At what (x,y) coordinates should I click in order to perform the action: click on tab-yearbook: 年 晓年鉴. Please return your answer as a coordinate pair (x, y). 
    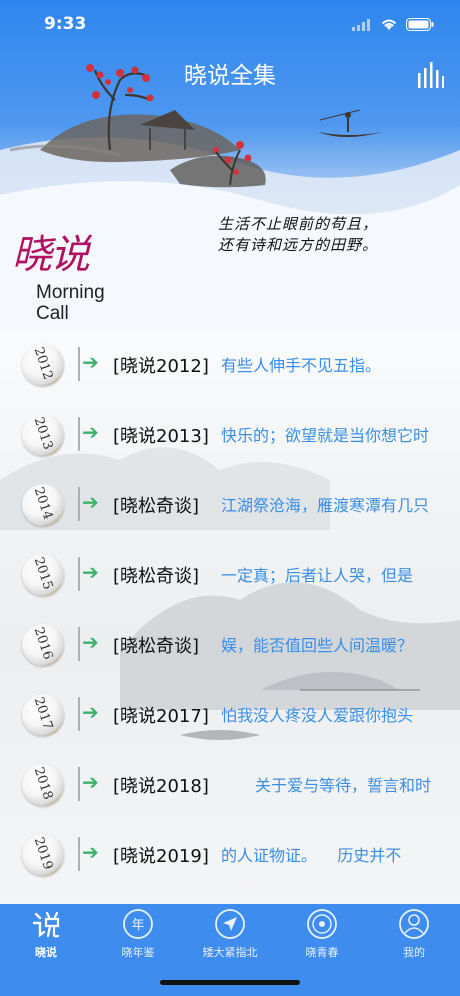
    Looking at the image, I should click on (138, 938).